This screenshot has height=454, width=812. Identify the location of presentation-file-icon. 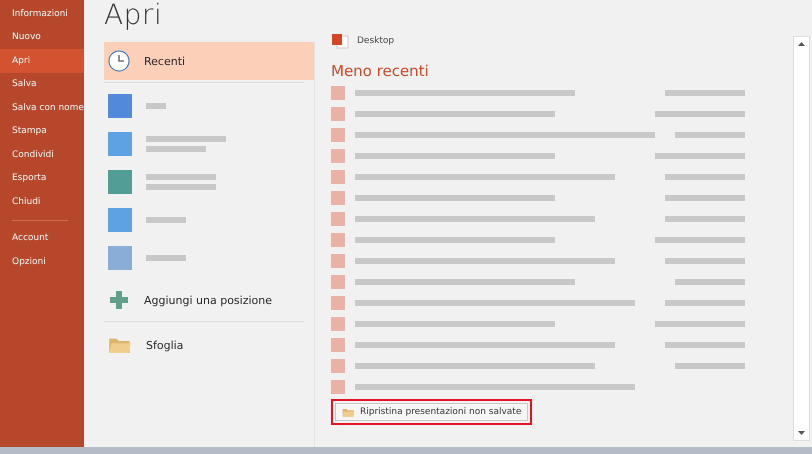
(340, 41).